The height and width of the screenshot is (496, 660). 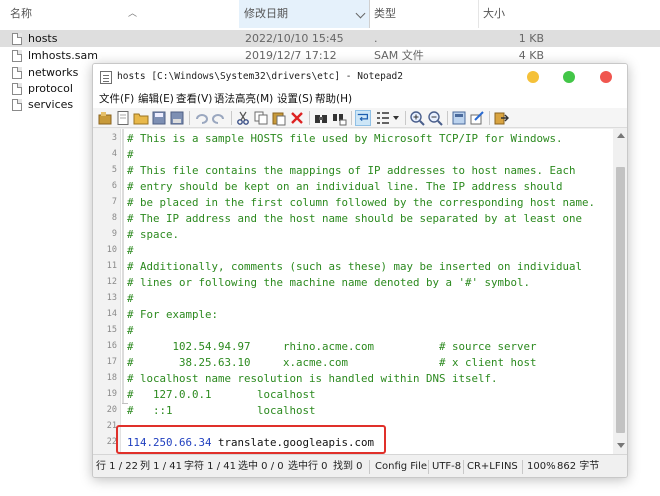 I want to click on word-wrap-icon, so click(x=363, y=118).